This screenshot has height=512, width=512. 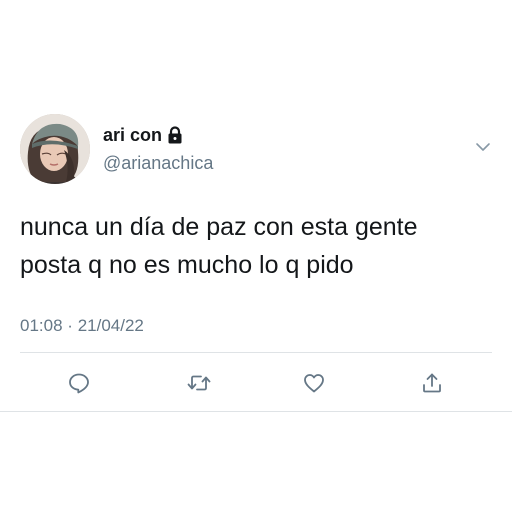 What do you see at coordinates (41, 325) in the screenshot?
I see `tweet-time: 01:08` at bounding box center [41, 325].